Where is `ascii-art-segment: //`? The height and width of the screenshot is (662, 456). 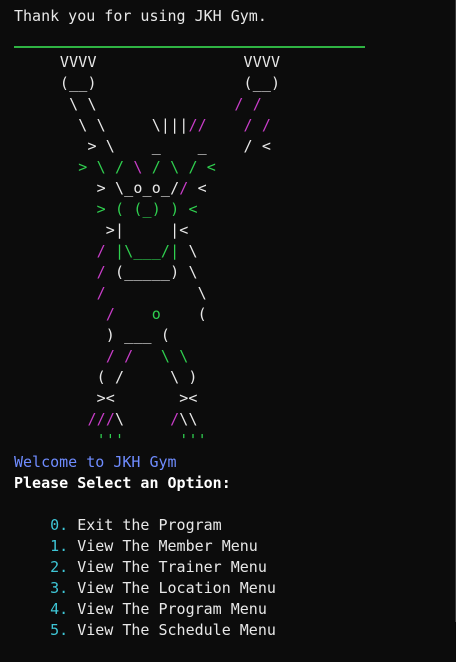 ascii-art-segment: // is located at coordinates (197, 125).